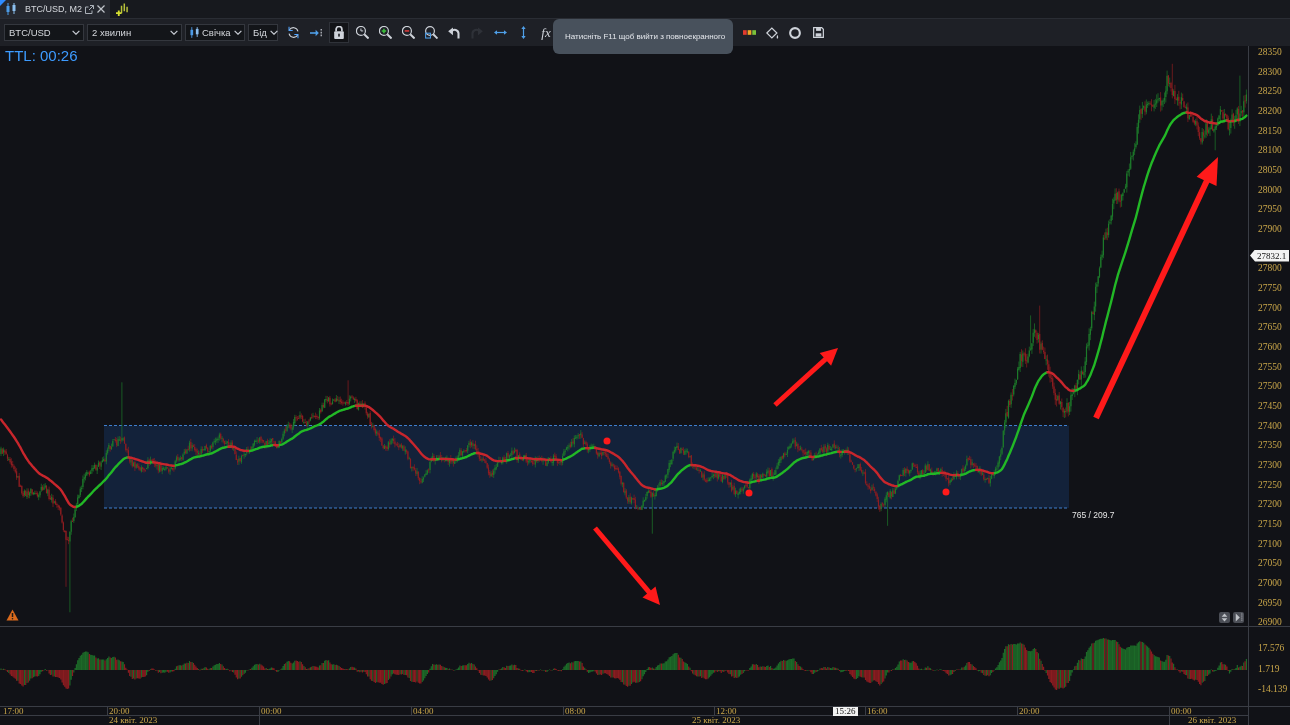  I want to click on scale-button, so click(1224, 617).